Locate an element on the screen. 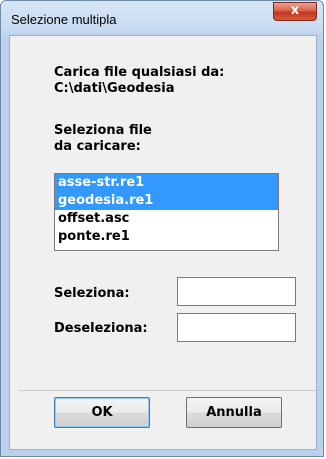 The height and width of the screenshot is (459, 326). source-path: C:\dati\Geodesia is located at coordinates (114, 88).